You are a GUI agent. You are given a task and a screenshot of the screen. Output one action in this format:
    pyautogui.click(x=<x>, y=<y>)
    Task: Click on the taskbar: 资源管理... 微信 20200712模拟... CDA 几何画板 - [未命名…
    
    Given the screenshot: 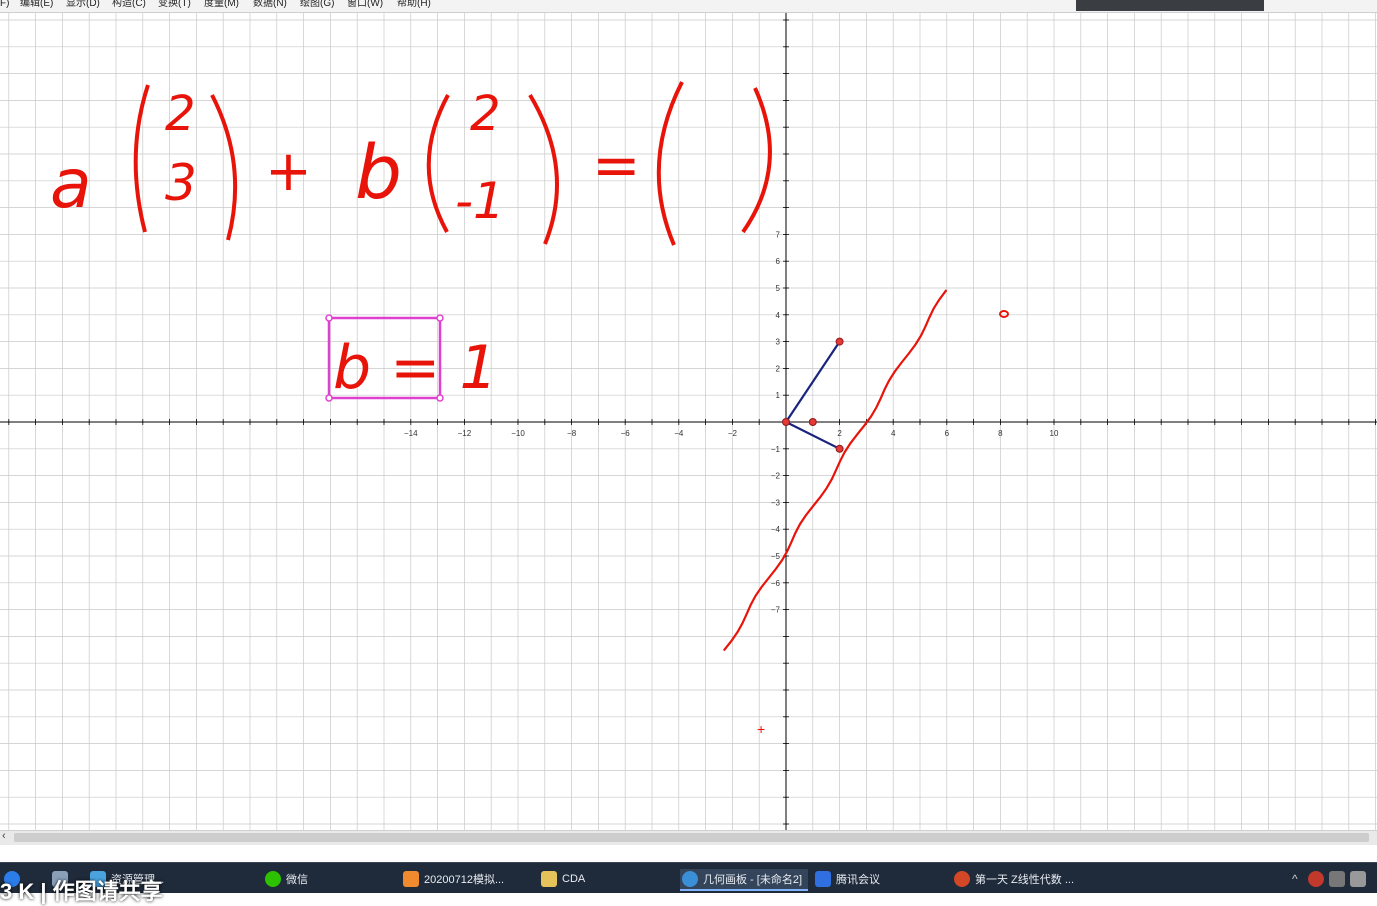 What is the action you would take?
    pyautogui.click(x=688, y=877)
    